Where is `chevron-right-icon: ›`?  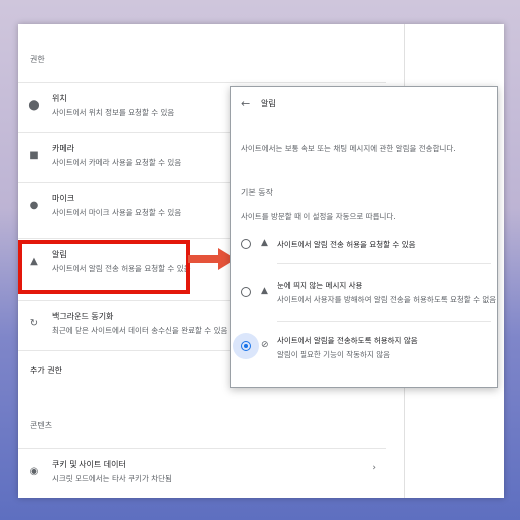 chevron-right-icon: › is located at coordinates (374, 468).